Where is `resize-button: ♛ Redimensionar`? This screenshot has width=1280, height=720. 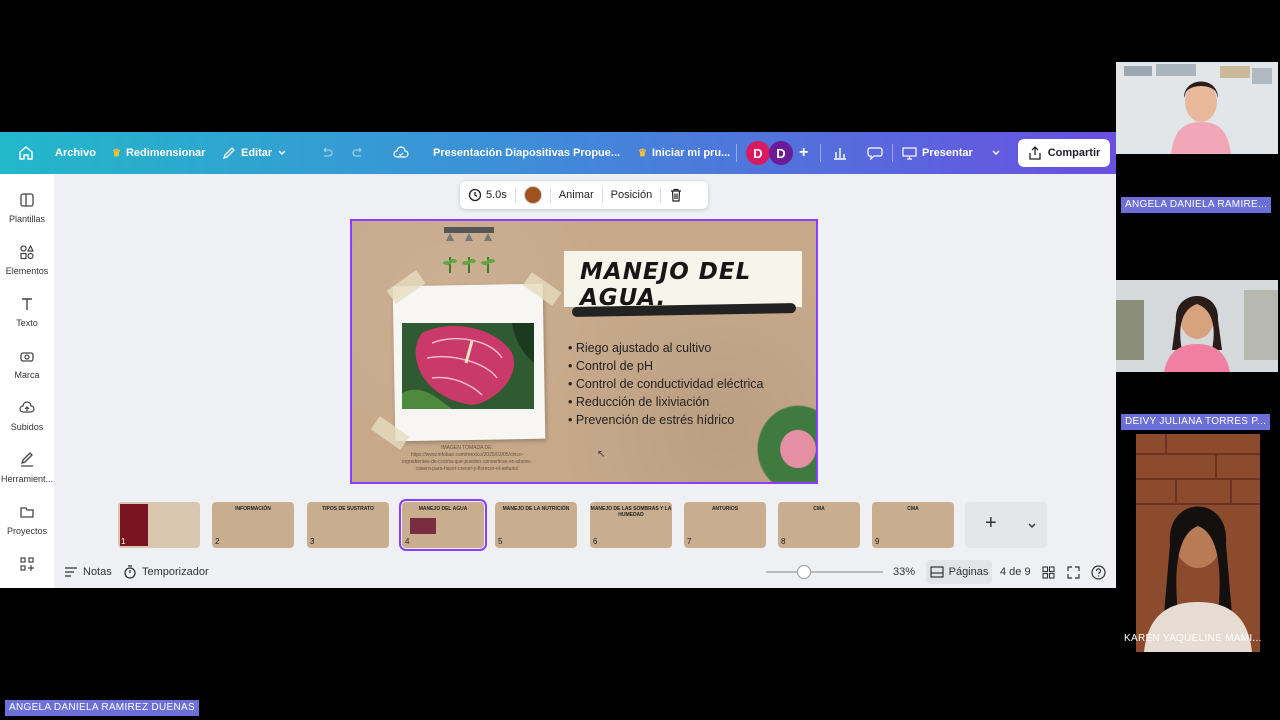
resize-button: ♛ Redimensionar is located at coordinates (158, 153).